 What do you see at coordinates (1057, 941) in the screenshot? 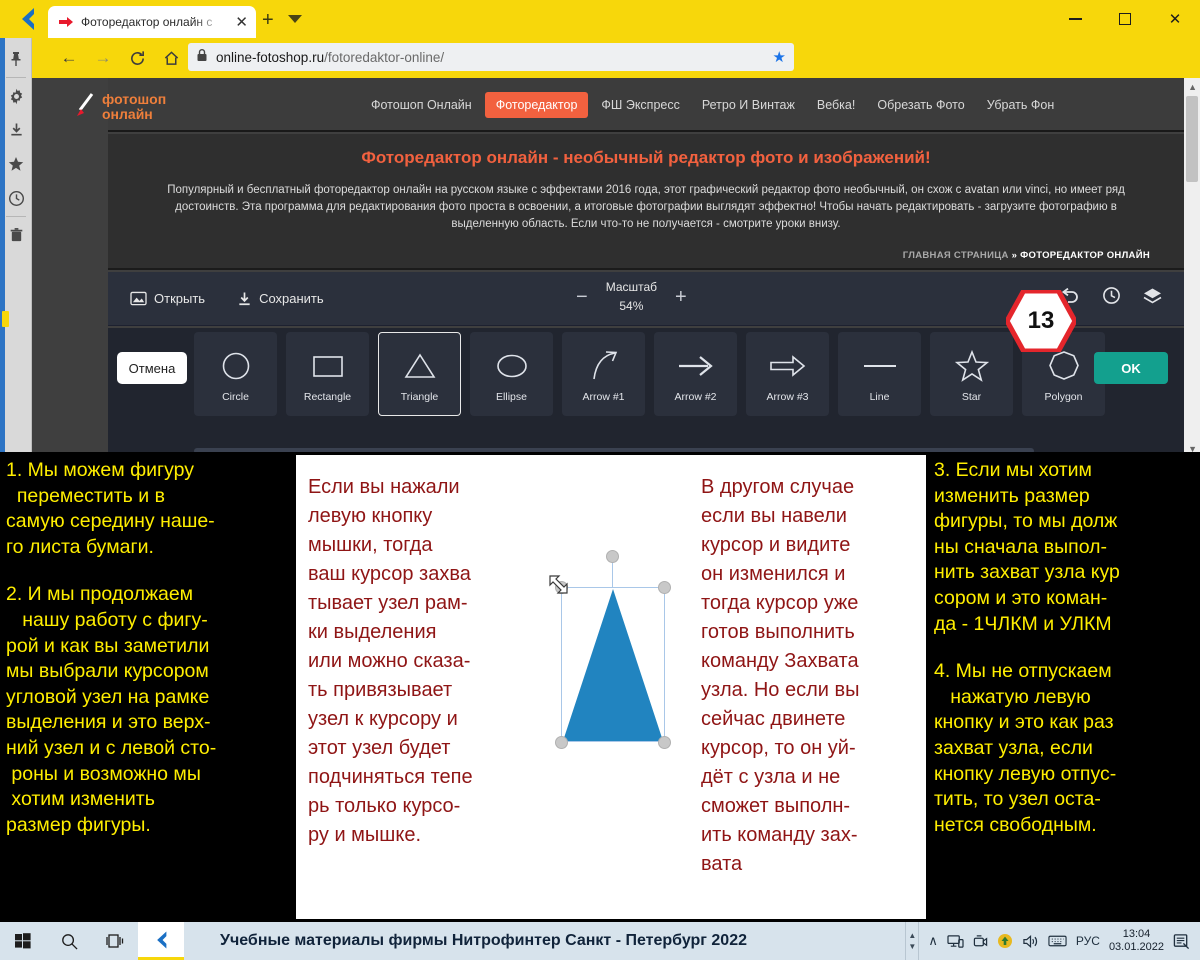
I see `keyboard-icon` at bounding box center [1057, 941].